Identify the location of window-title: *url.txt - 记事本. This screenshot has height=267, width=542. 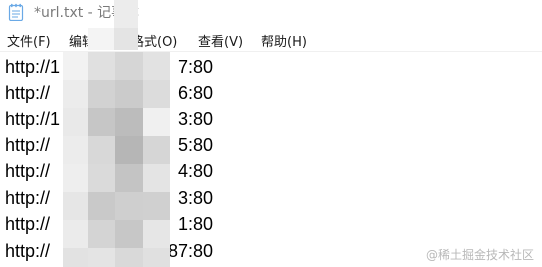
(87, 13).